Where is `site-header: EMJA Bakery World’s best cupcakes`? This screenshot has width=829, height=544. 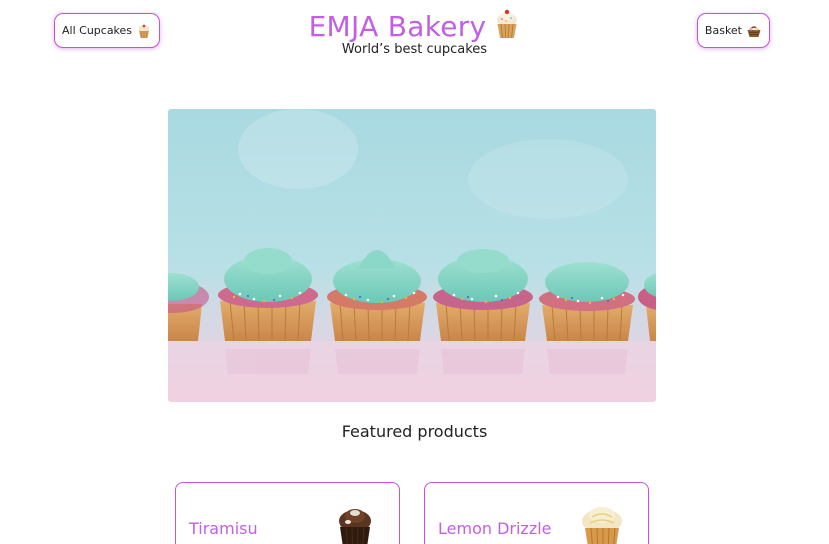 site-header: EMJA Bakery World’s best cupcakes is located at coordinates (414, 33).